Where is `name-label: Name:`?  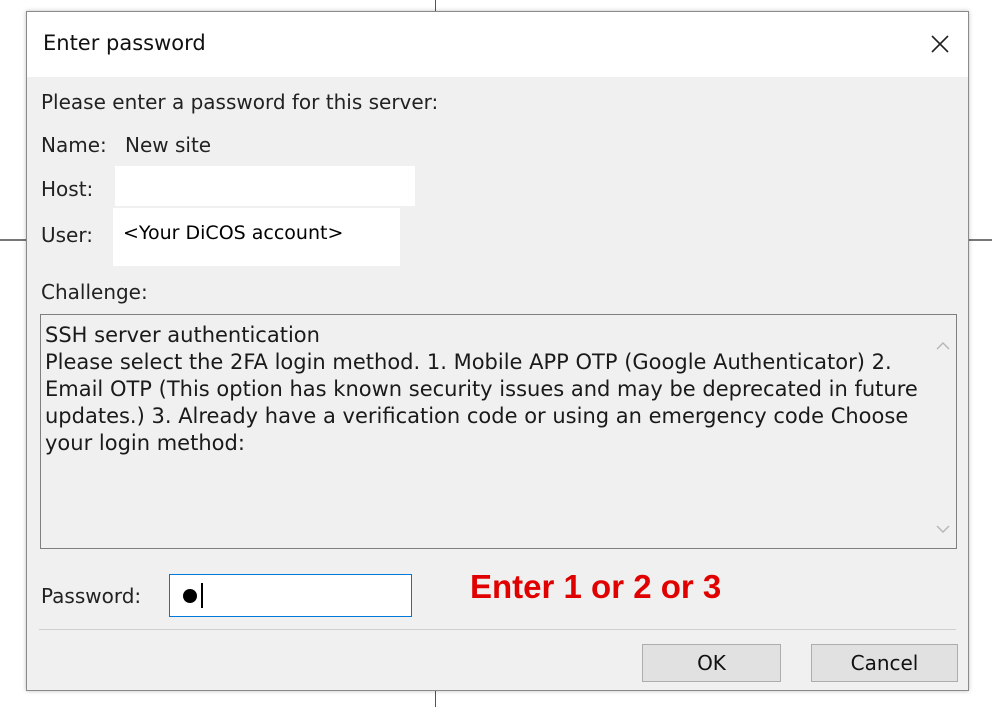 name-label: Name: is located at coordinates (74, 145).